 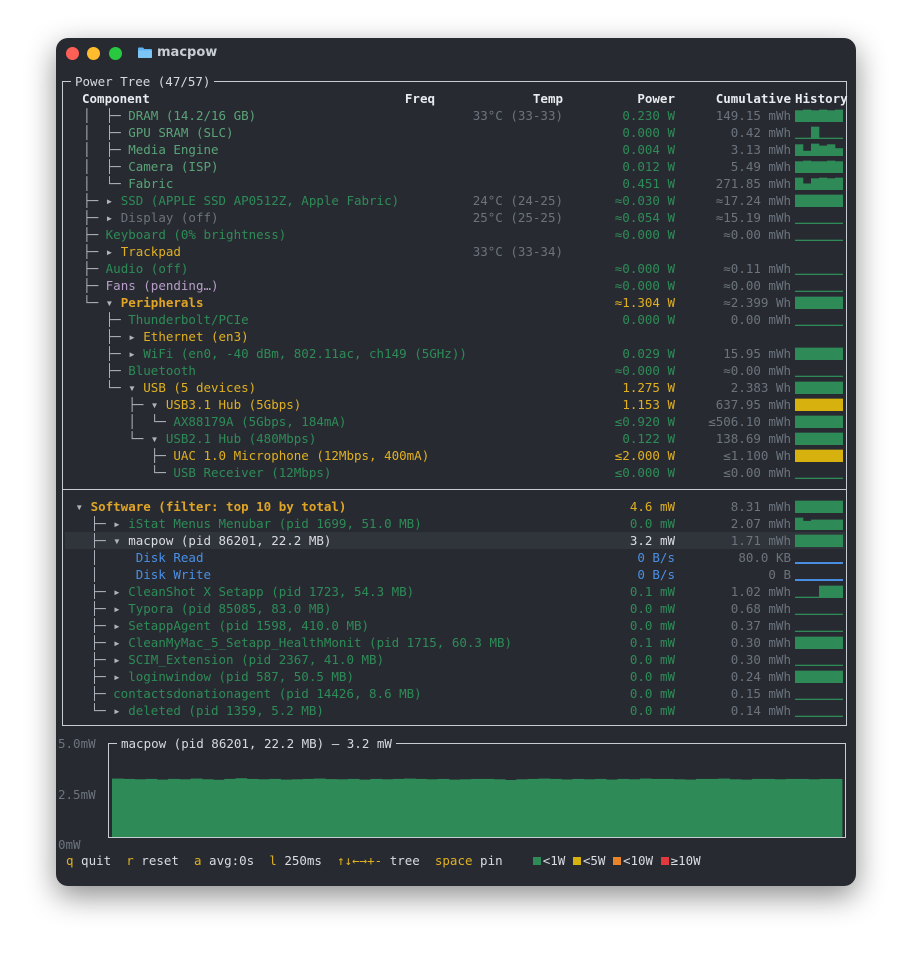 What do you see at coordinates (454, 302) in the screenshot?
I see `tree-row: └─ ▾ Peripherals ≈1.304 W ≈2.399 Wh` at bounding box center [454, 302].